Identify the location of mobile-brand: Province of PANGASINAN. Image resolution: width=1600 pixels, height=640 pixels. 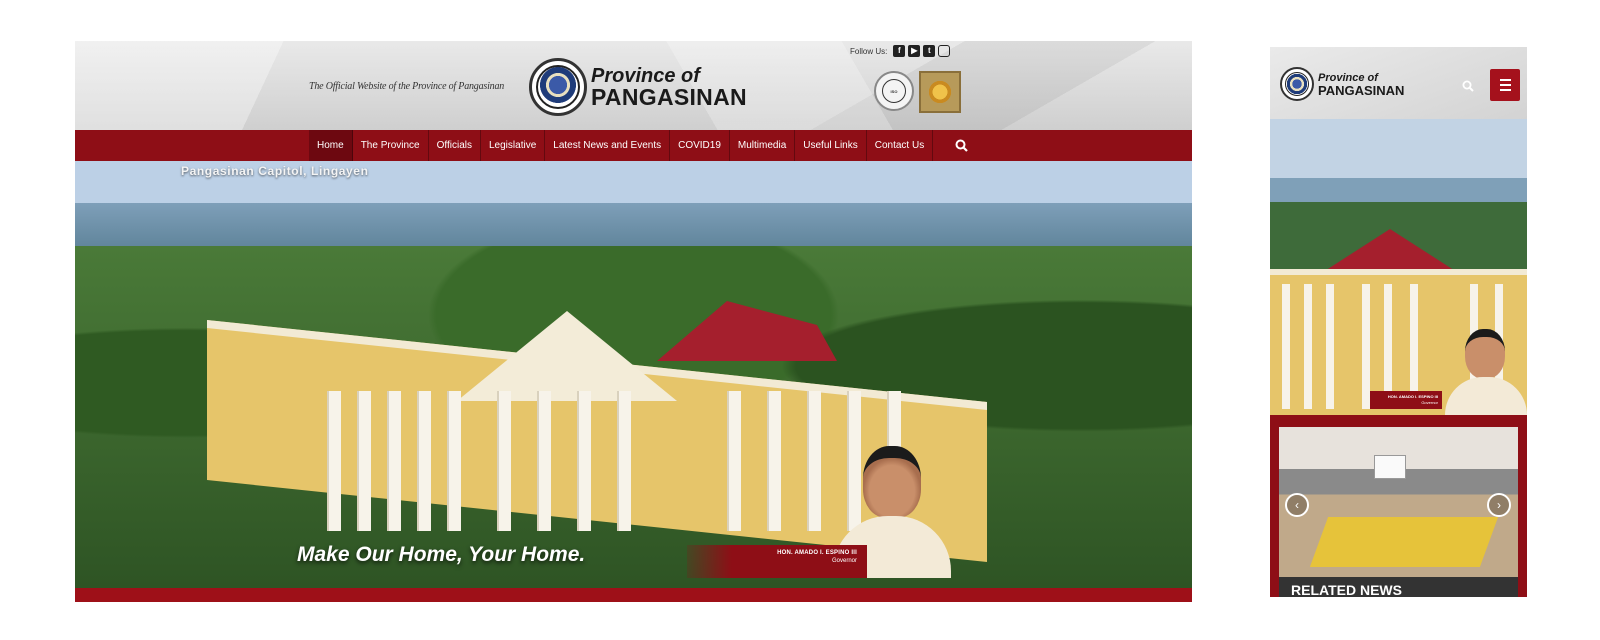
(1361, 85).